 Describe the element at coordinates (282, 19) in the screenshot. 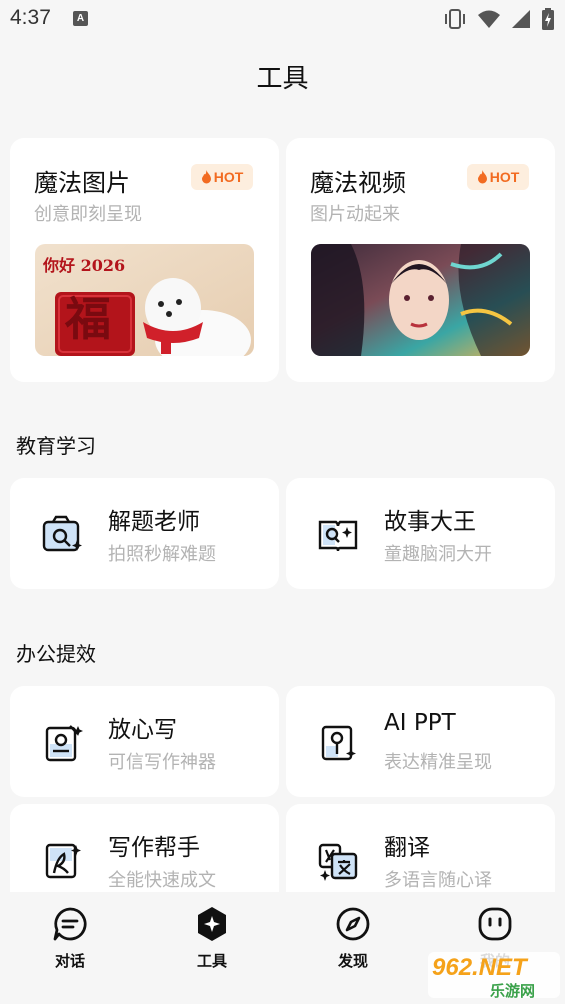

I see `status-bar: 4:37 A` at that location.